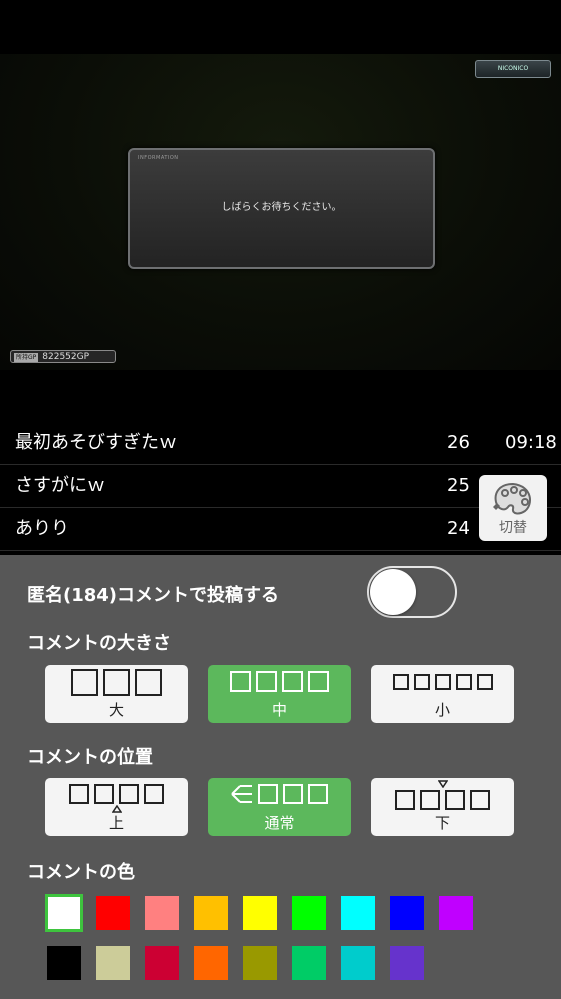 The width and height of the screenshot is (561, 999). I want to click on anonymous-label: 匿名(184)コメントで投稿する, so click(153, 595).